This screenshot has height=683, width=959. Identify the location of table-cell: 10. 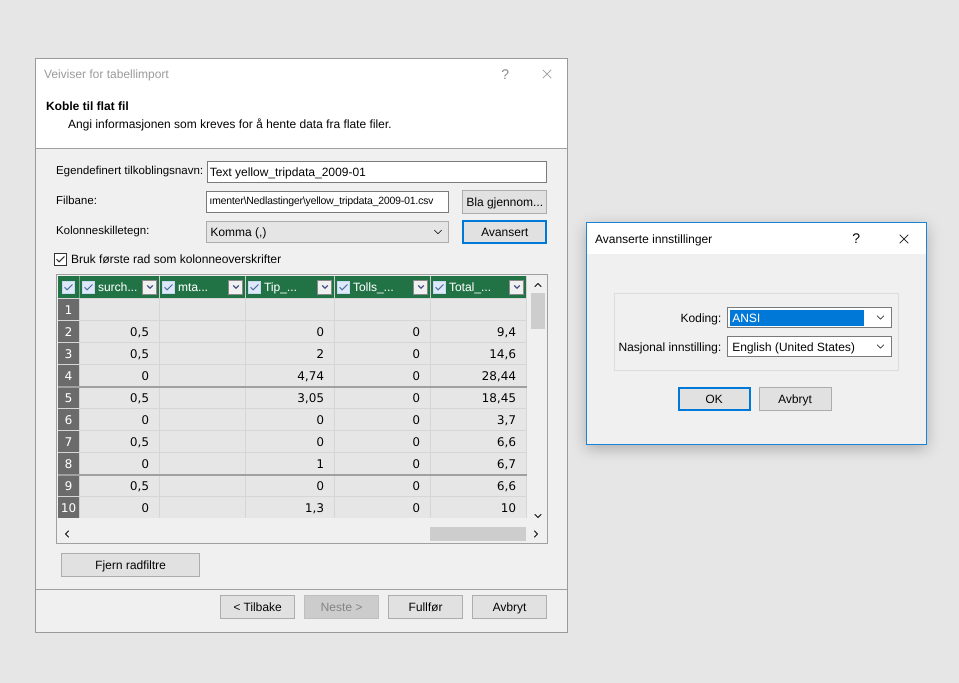
(479, 507).